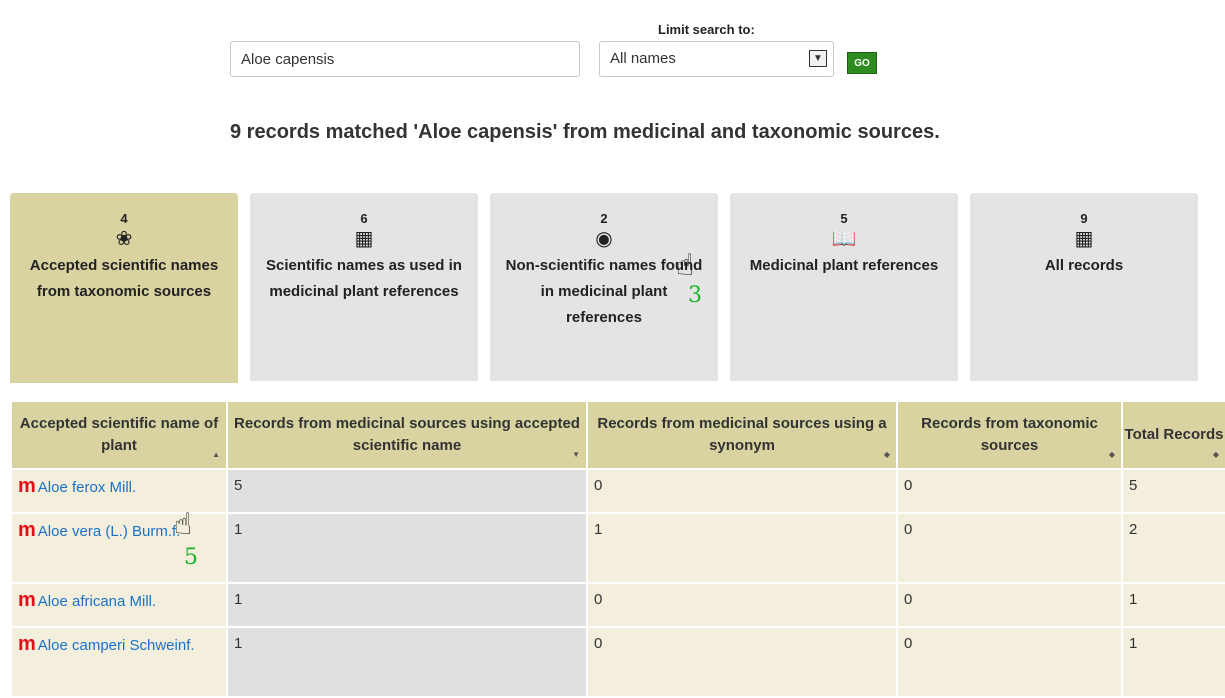  Describe the element at coordinates (643, 58) in the screenshot. I see `limit-search-selected: All names` at that location.